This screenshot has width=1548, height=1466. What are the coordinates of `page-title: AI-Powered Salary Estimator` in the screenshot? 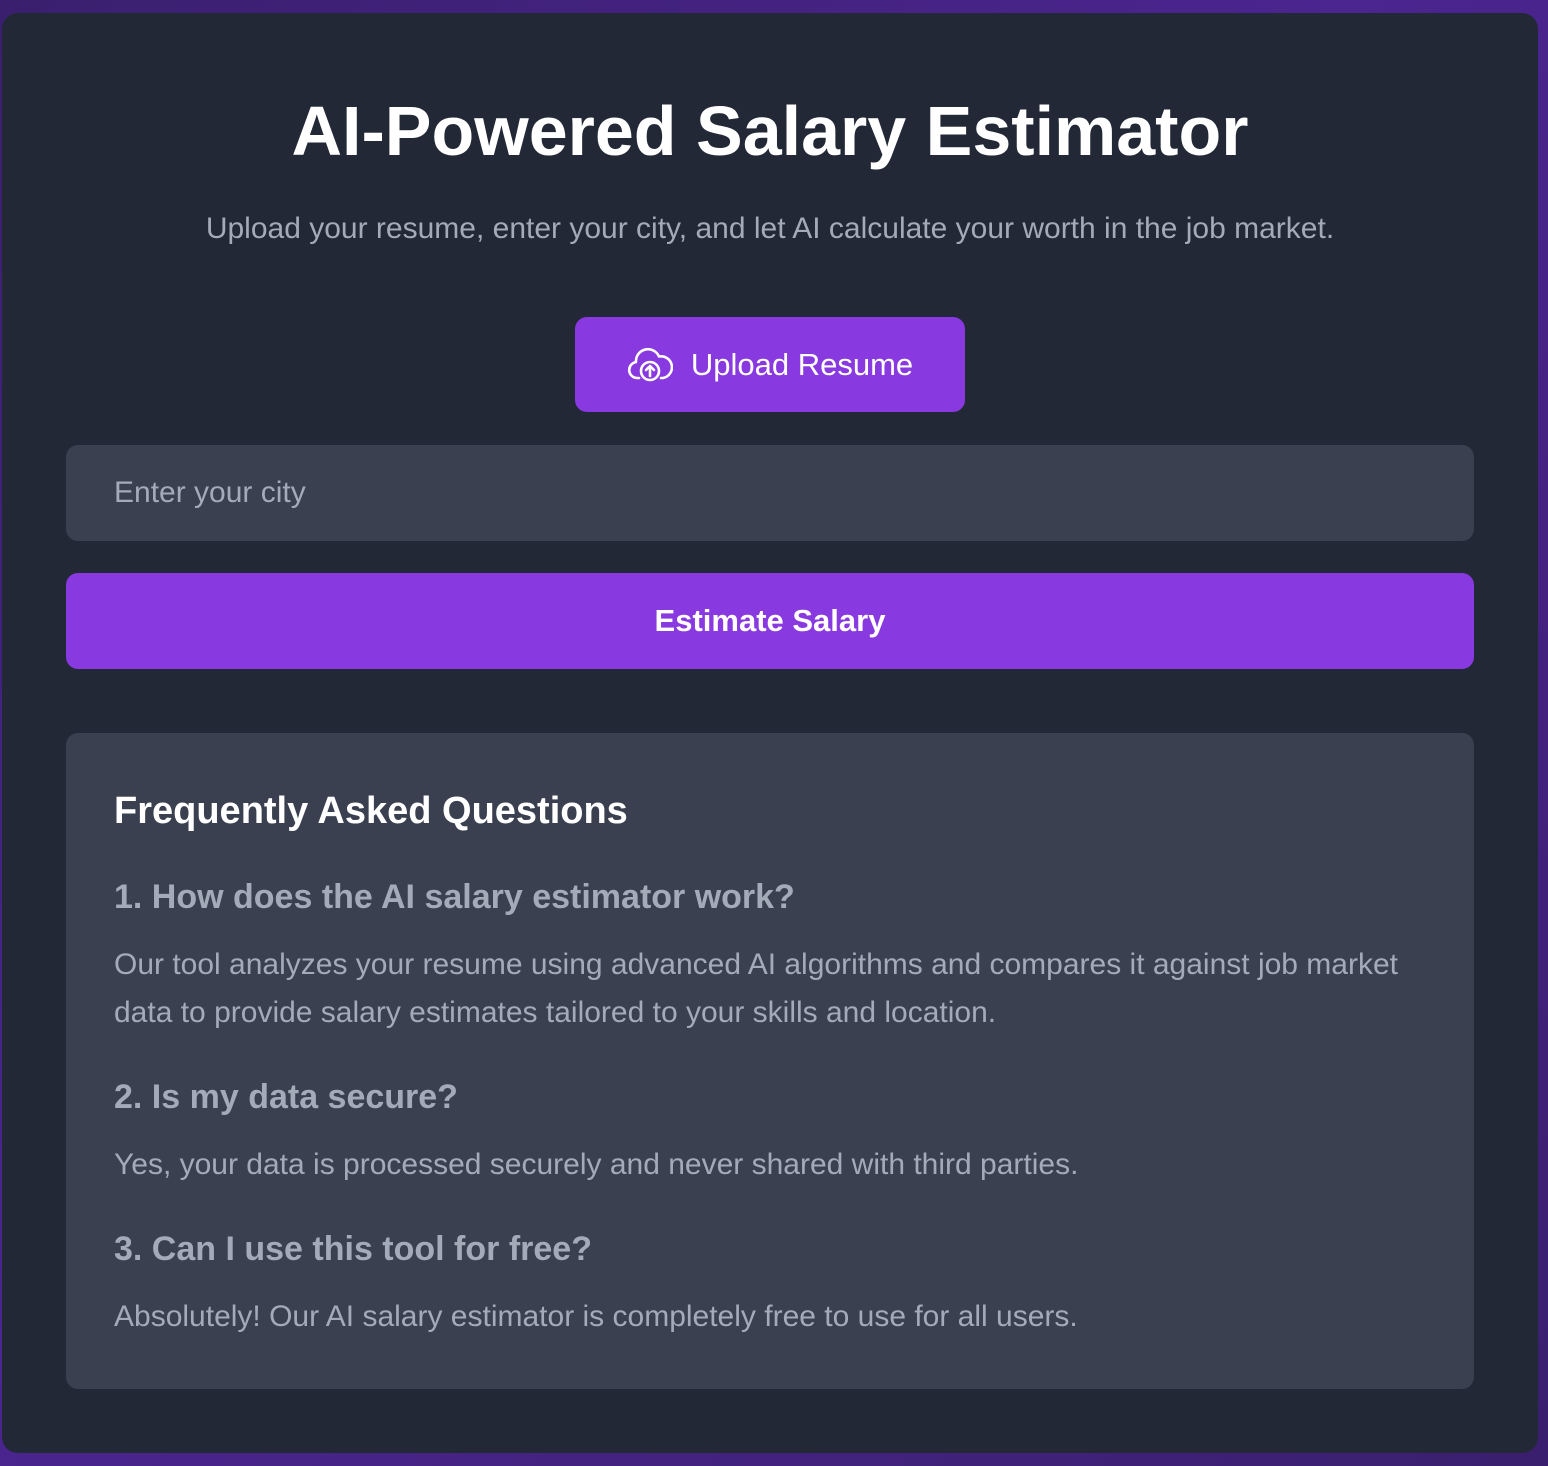 It's located at (770, 131).